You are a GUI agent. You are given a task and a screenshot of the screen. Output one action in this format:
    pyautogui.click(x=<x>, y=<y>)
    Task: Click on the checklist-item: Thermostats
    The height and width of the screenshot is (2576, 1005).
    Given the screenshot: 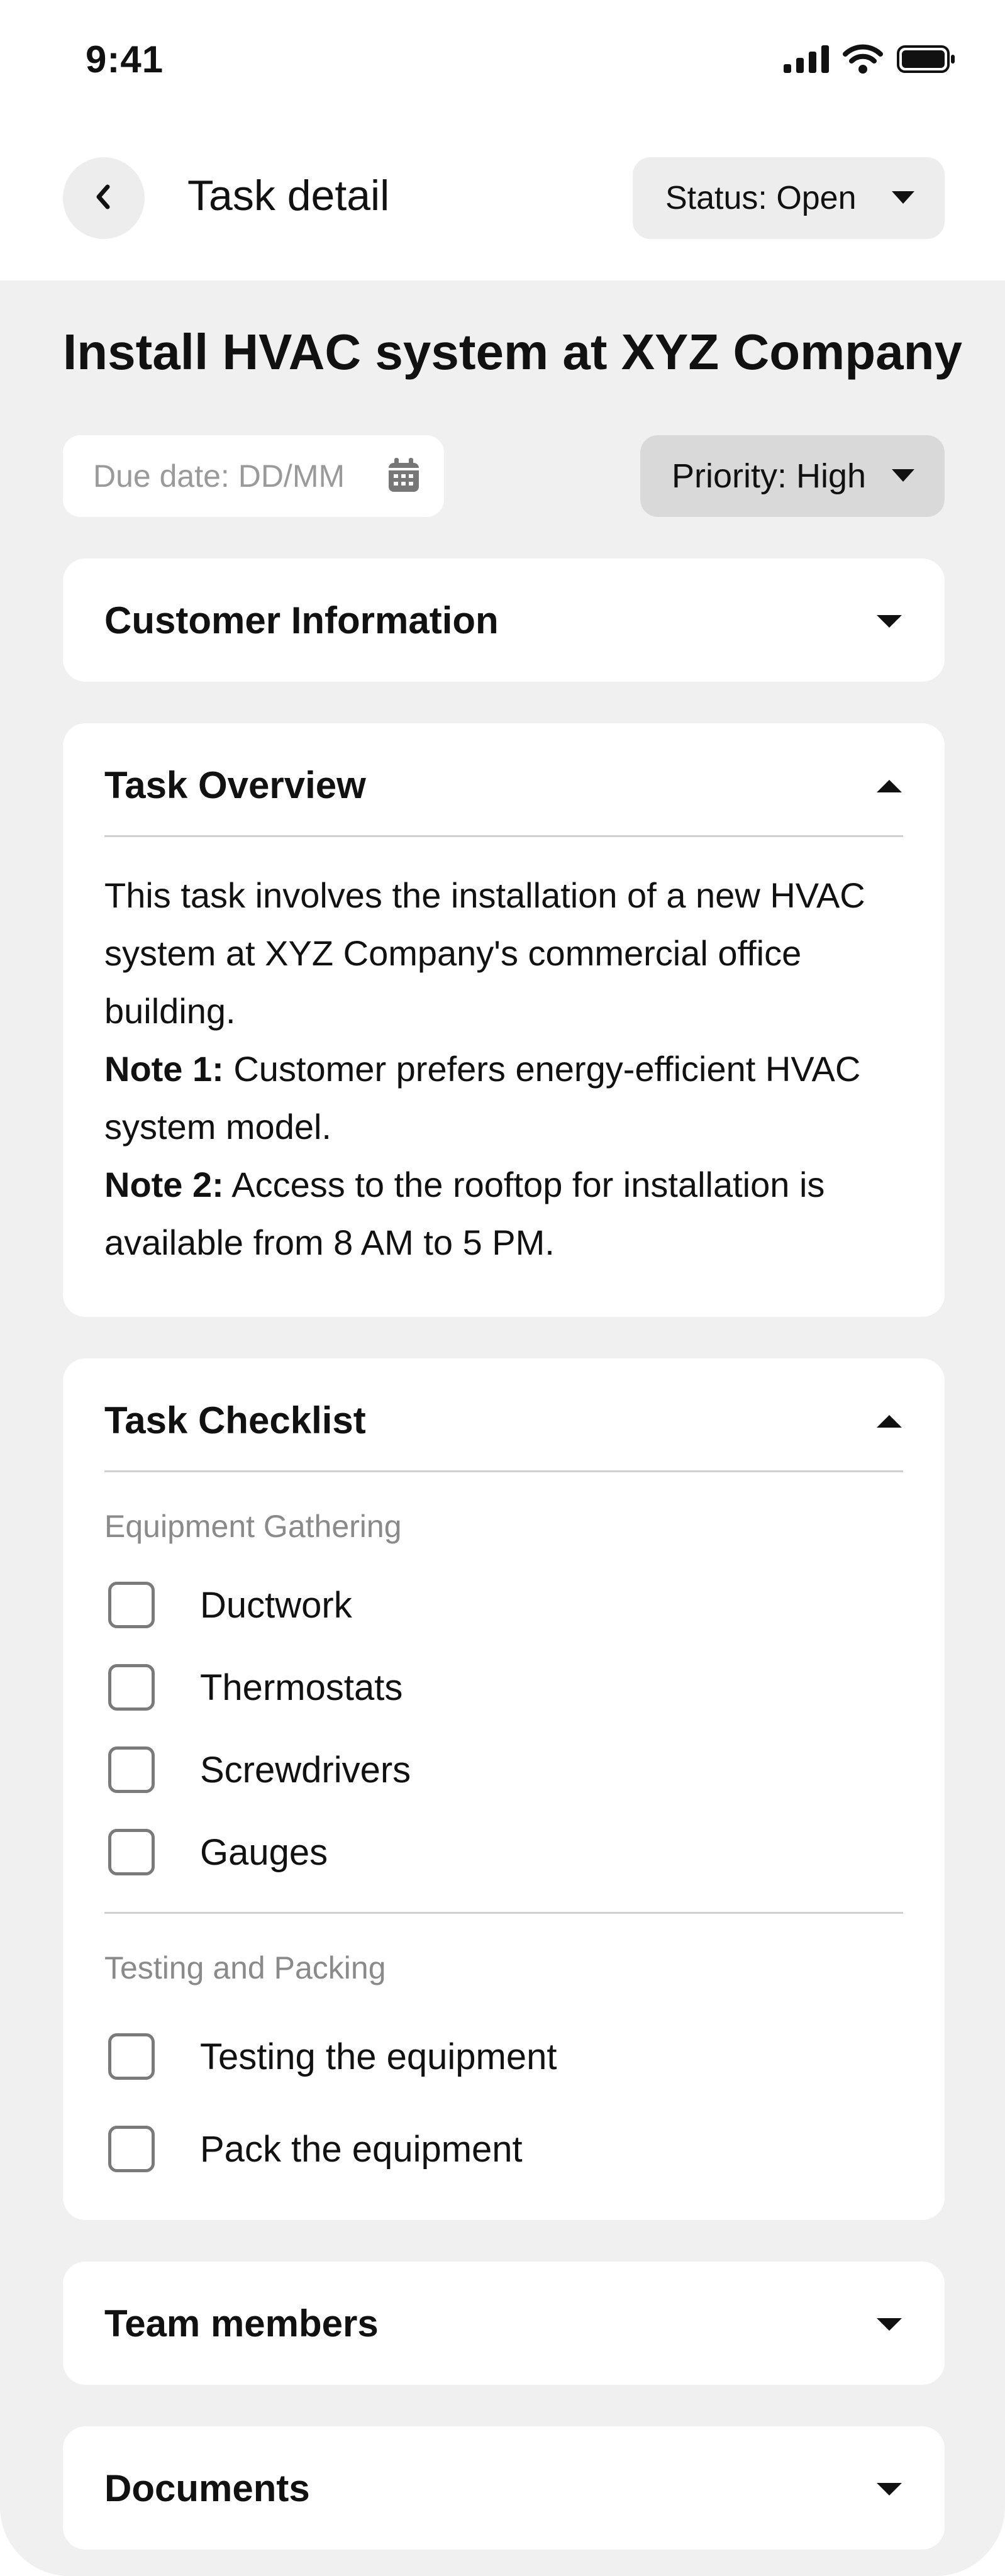 What is the action you would take?
    pyautogui.click(x=255, y=1687)
    